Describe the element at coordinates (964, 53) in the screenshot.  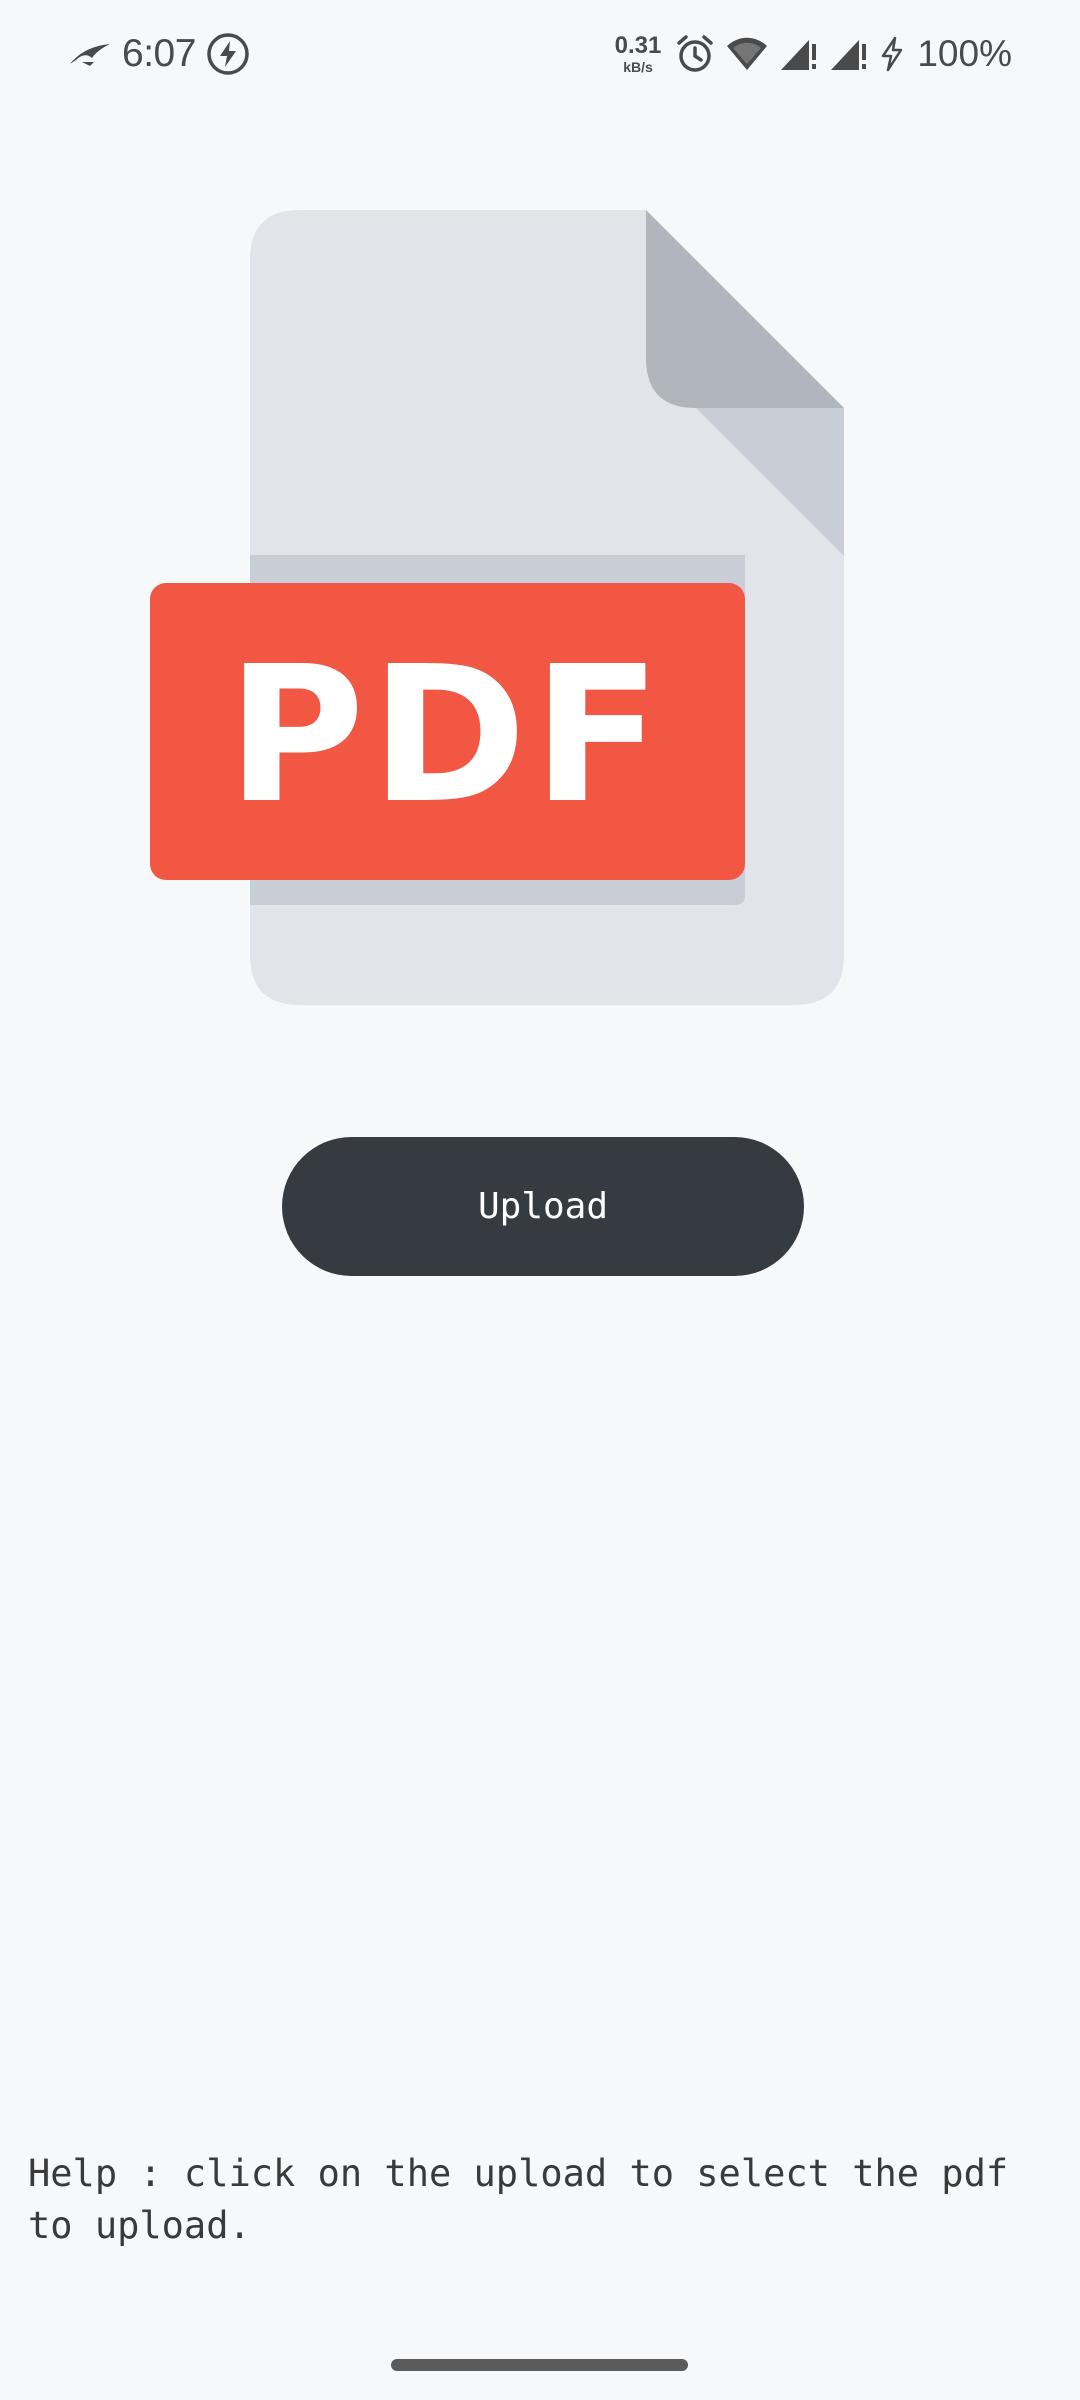
I see `battery-percentage: 100%` at that location.